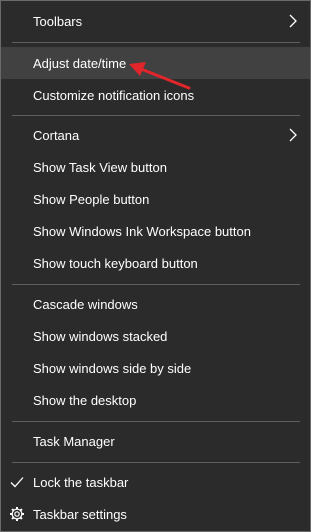 The width and height of the screenshot is (320, 532). I want to click on menu-item-label: Task Manager, so click(74, 441).